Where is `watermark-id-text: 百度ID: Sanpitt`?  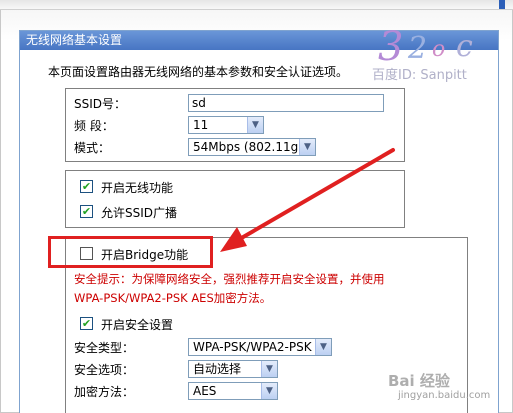 watermark-id-text: 百度ID: Sanpitt is located at coordinates (419, 75).